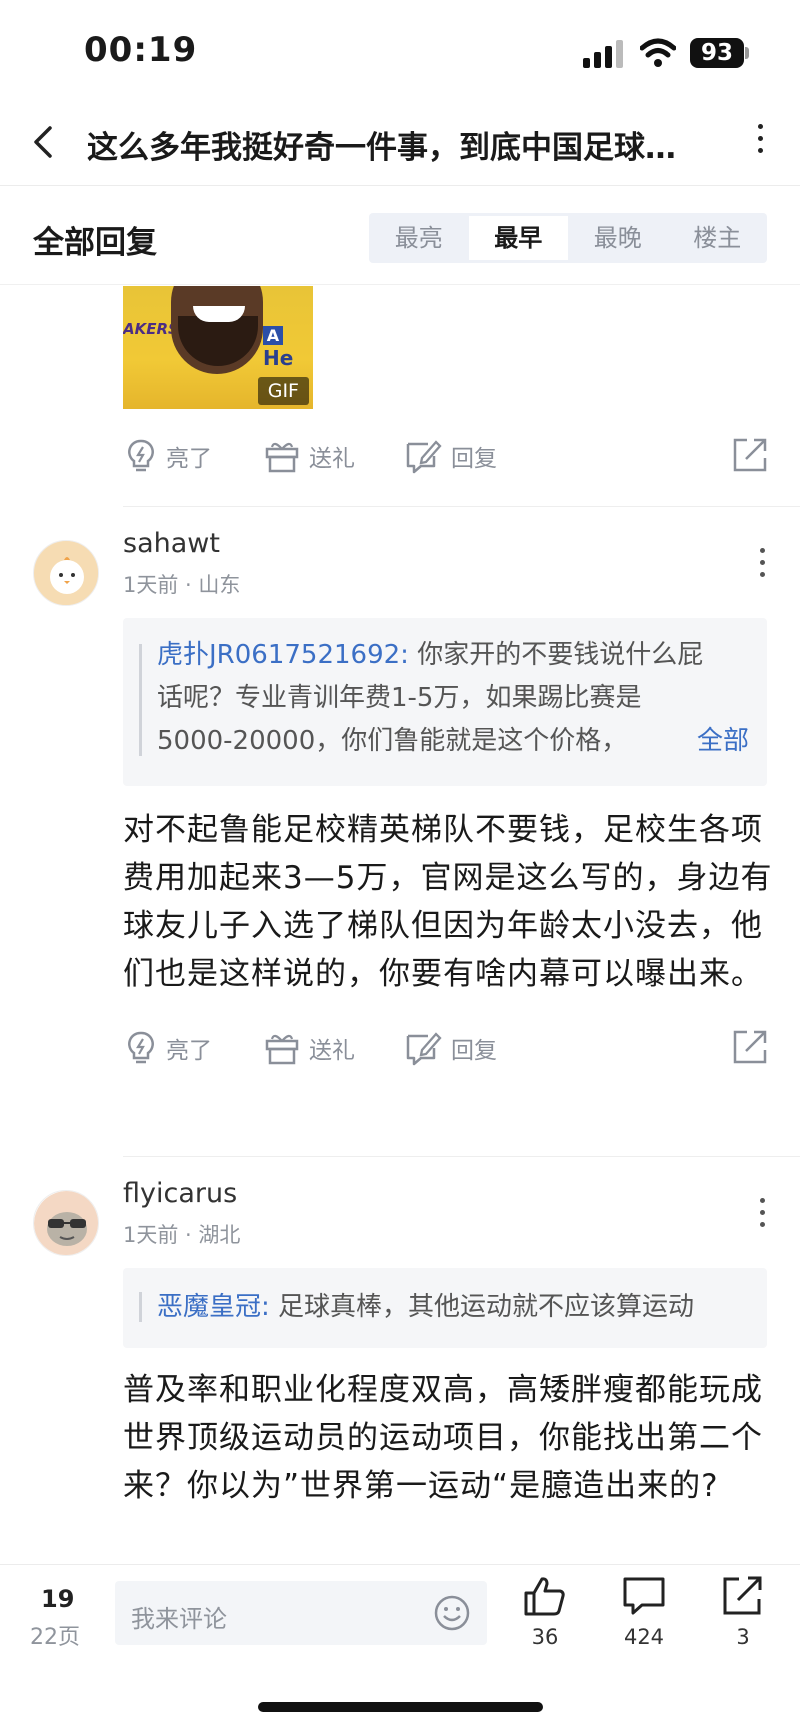 Image resolution: width=800 pixels, height=1731 pixels. I want to click on share-count: 3, so click(743, 1637).